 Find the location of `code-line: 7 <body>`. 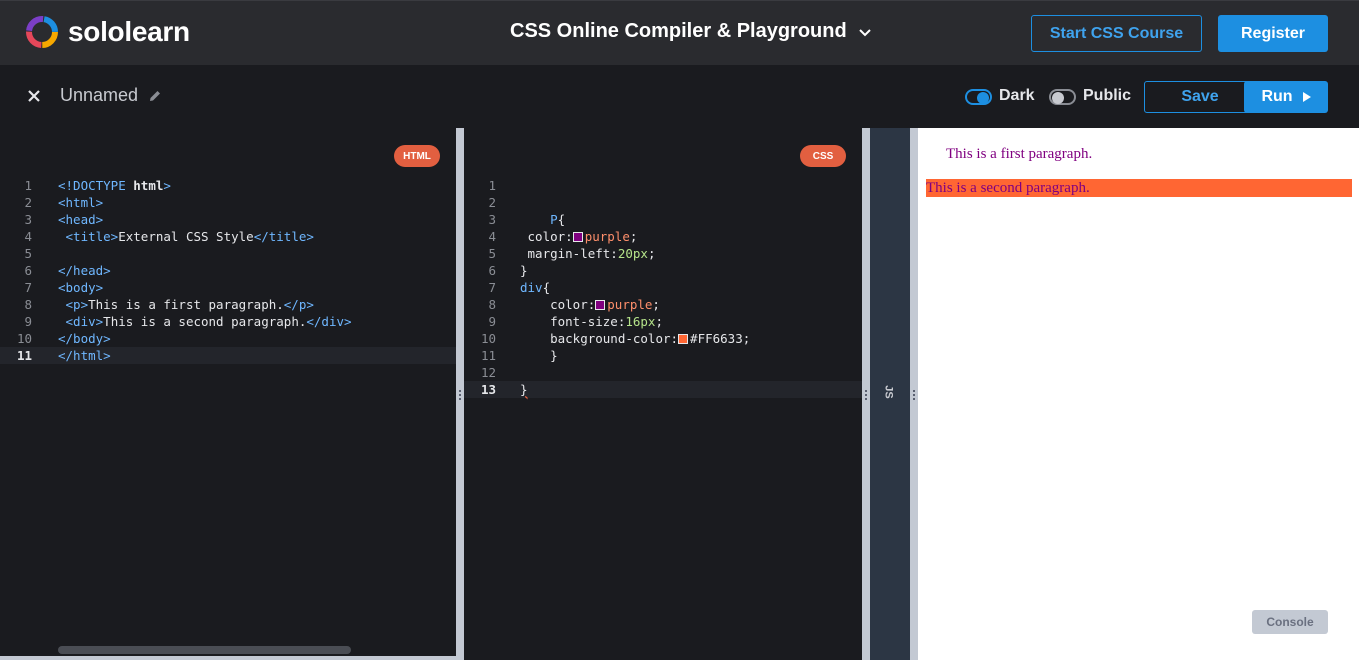

code-line: 7 <body> is located at coordinates (64, 287).